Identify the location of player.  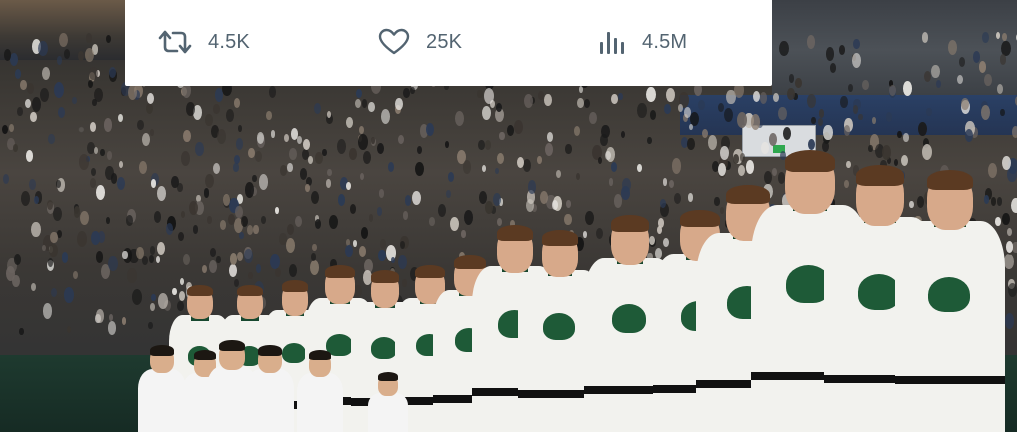
(949, 301).